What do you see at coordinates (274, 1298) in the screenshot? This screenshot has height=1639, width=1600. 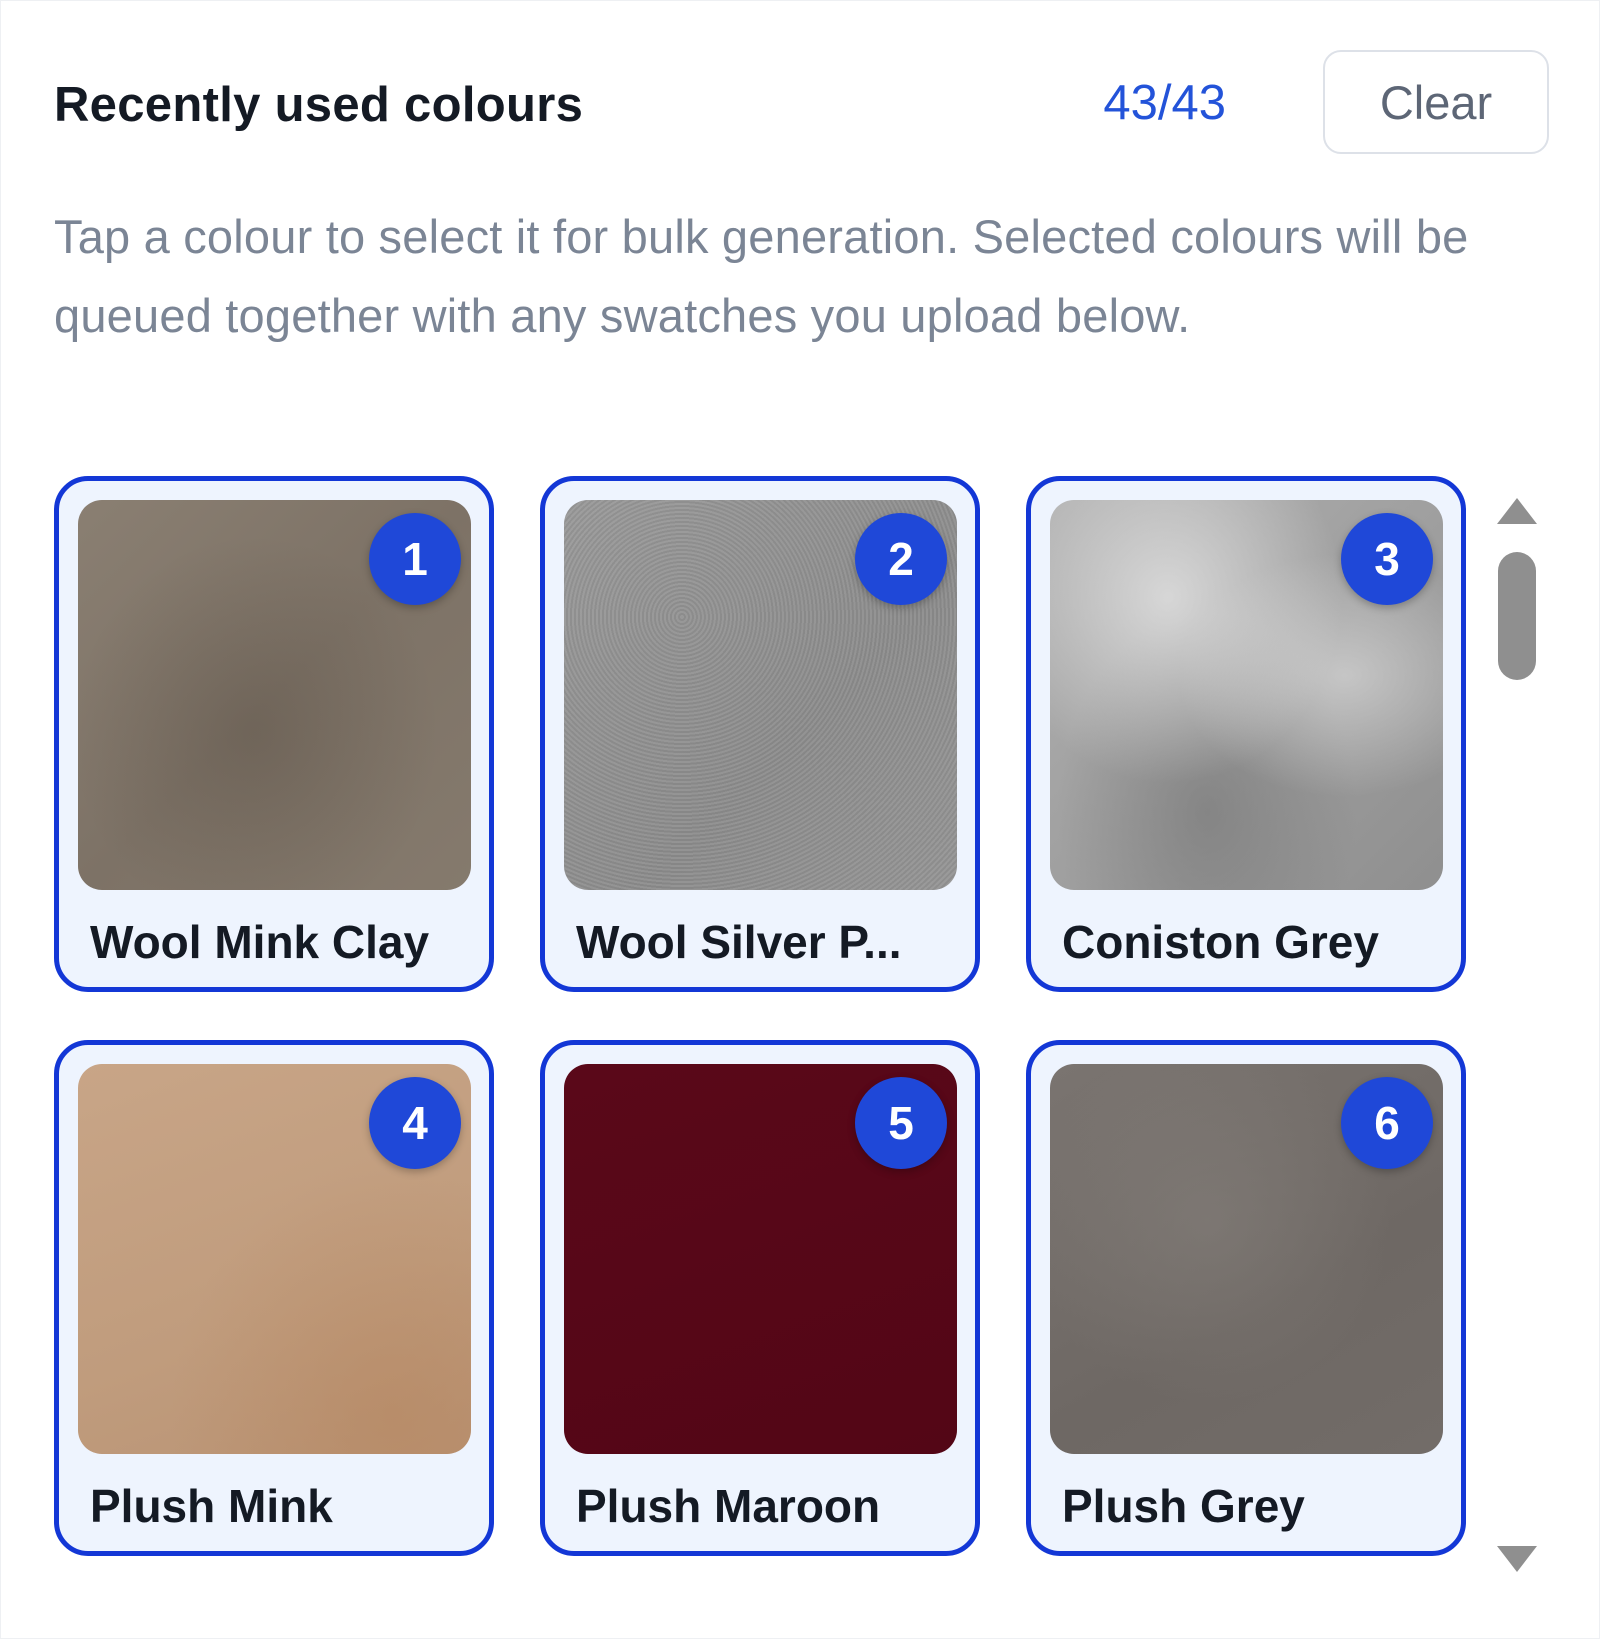 I see `swatch-tile: 4 Plush Mink` at bounding box center [274, 1298].